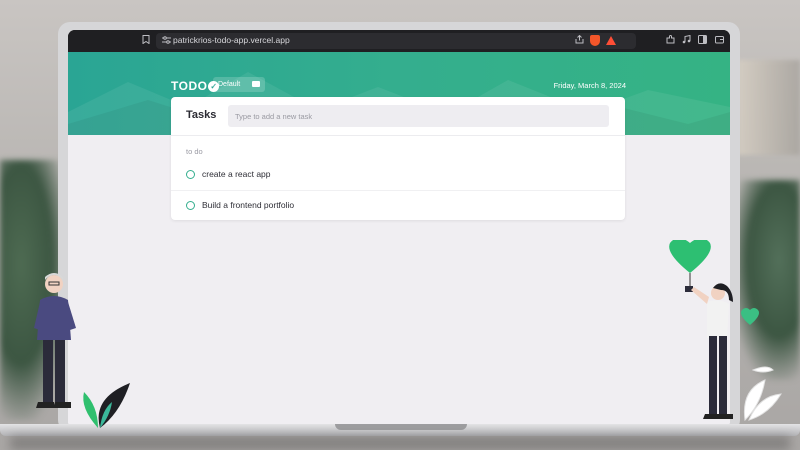  Describe the element at coordinates (719, 41) in the screenshot. I see `wallet-icon` at that location.